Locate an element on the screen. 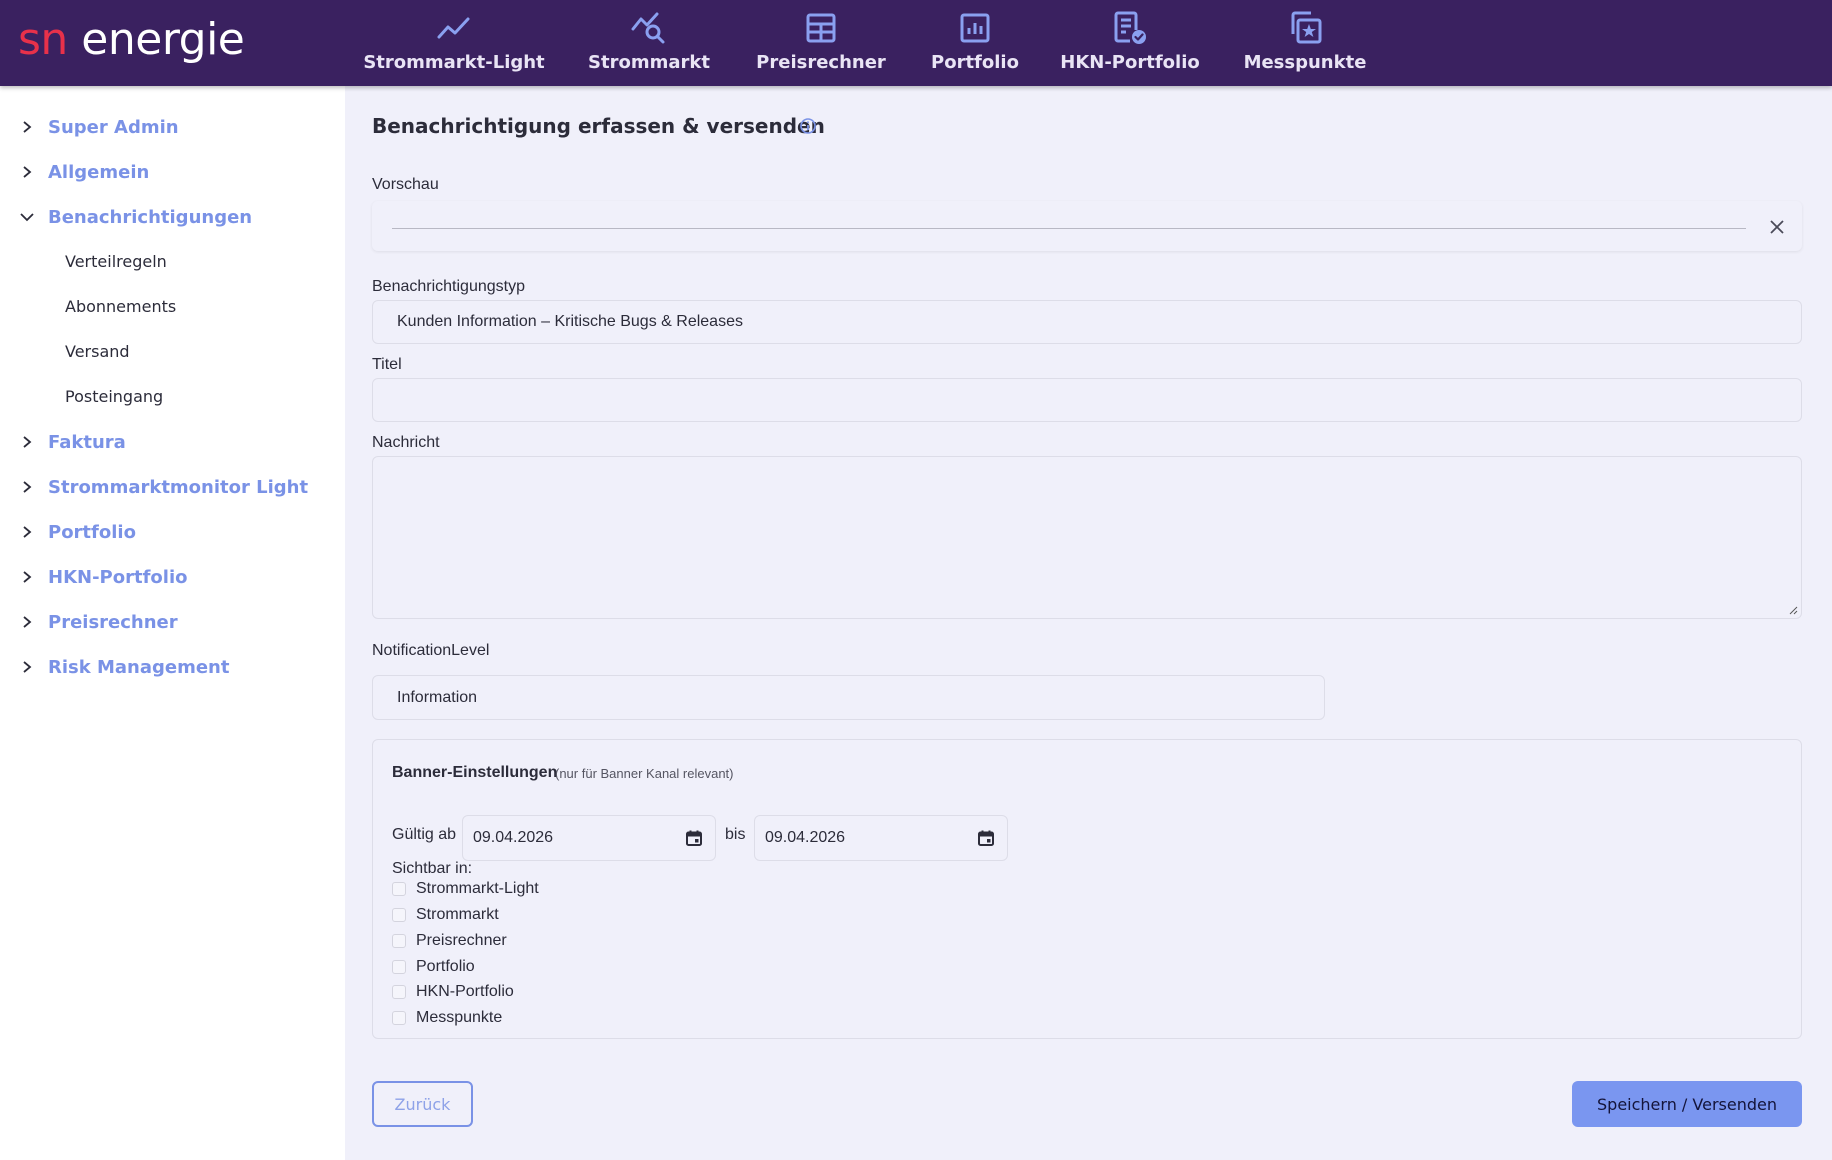 The width and height of the screenshot is (1832, 1160). page-title: Benachrichtigung erfassen & versenden is located at coordinates (598, 126).